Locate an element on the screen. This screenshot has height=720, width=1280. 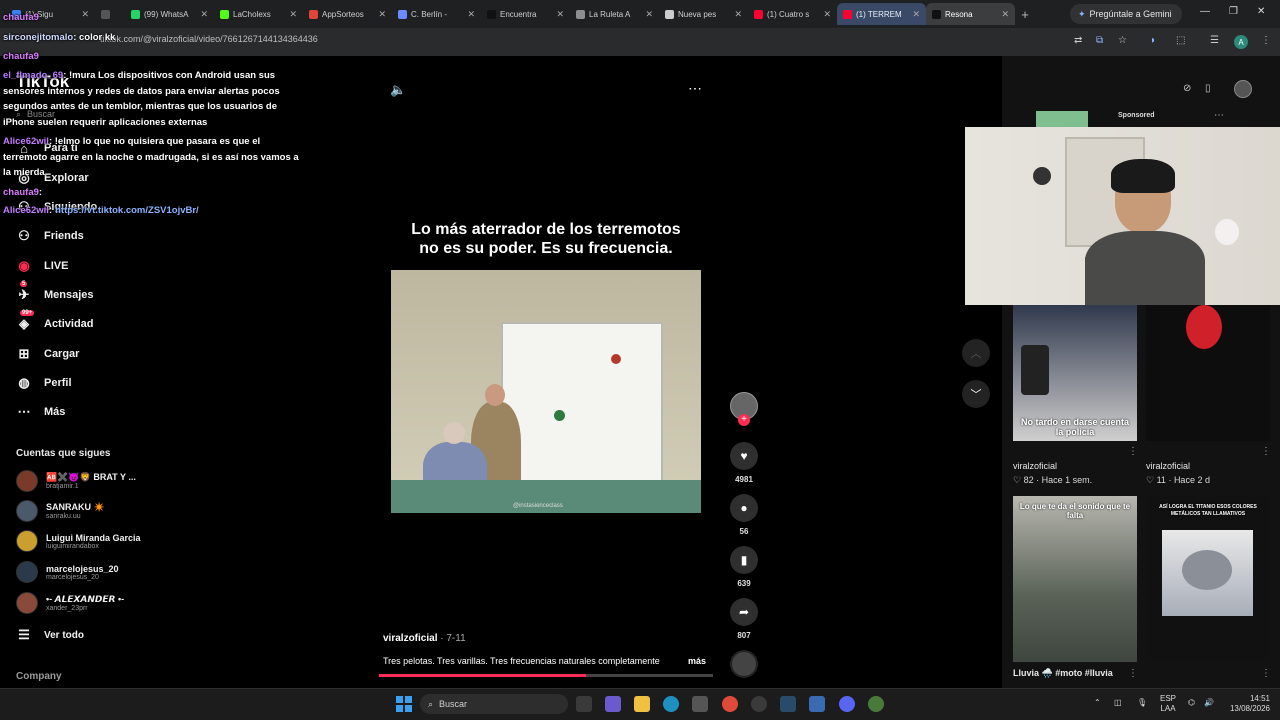
menu-dots-icon: ⋮ is located at coordinates (1266, 40).